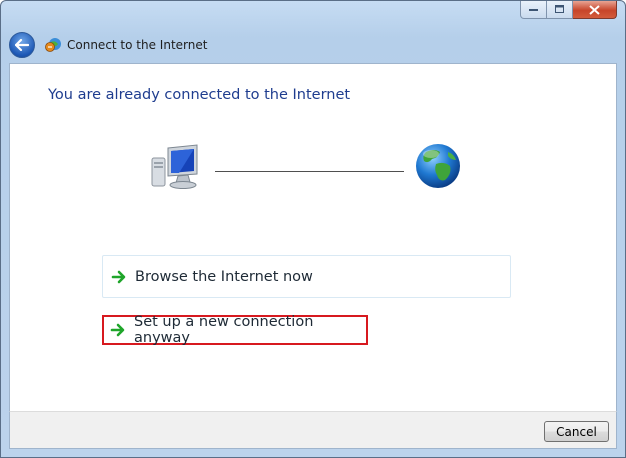 This screenshot has width=626, height=458. What do you see at coordinates (576, 431) in the screenshot?
I see `cancel-button: Cancel` at bounding box center [576, 431].